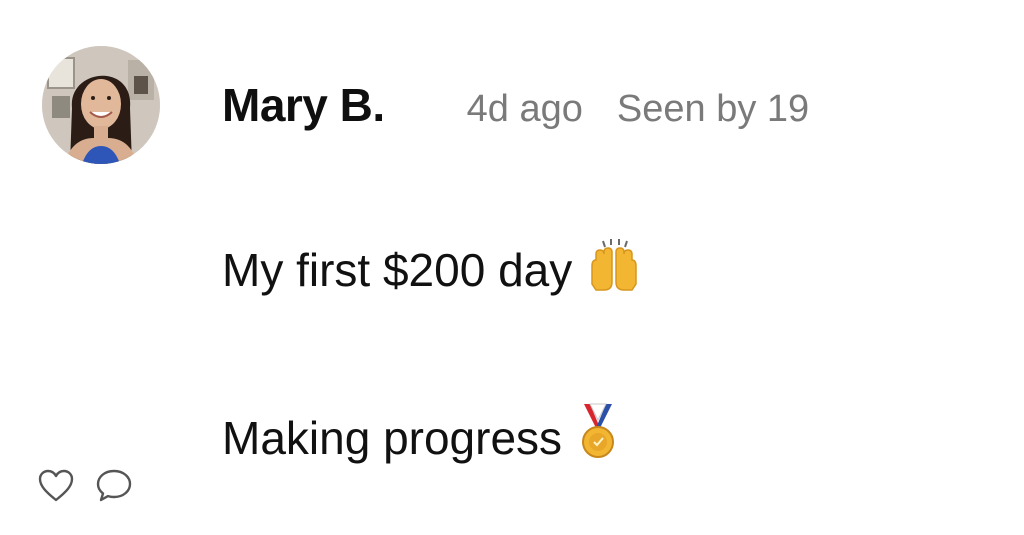  What do you see at coordinates (598, 437) in the screenshot?
I see `medal-emoji` at bounding box center [598, 437].